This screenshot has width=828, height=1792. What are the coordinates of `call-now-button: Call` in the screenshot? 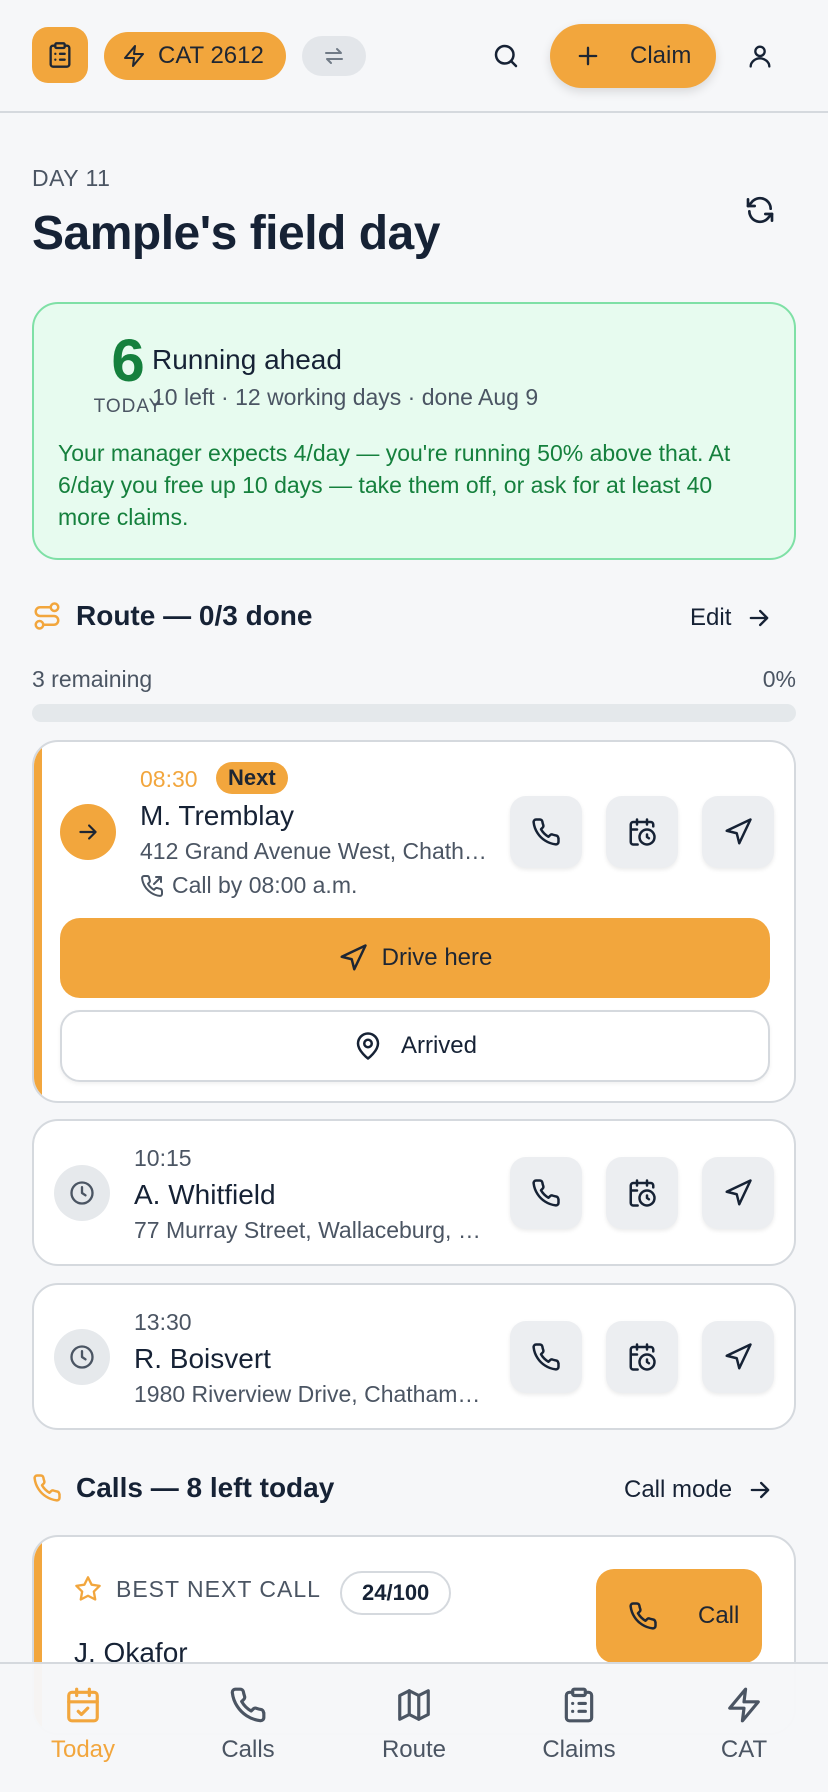 It's located at (679, 1616).